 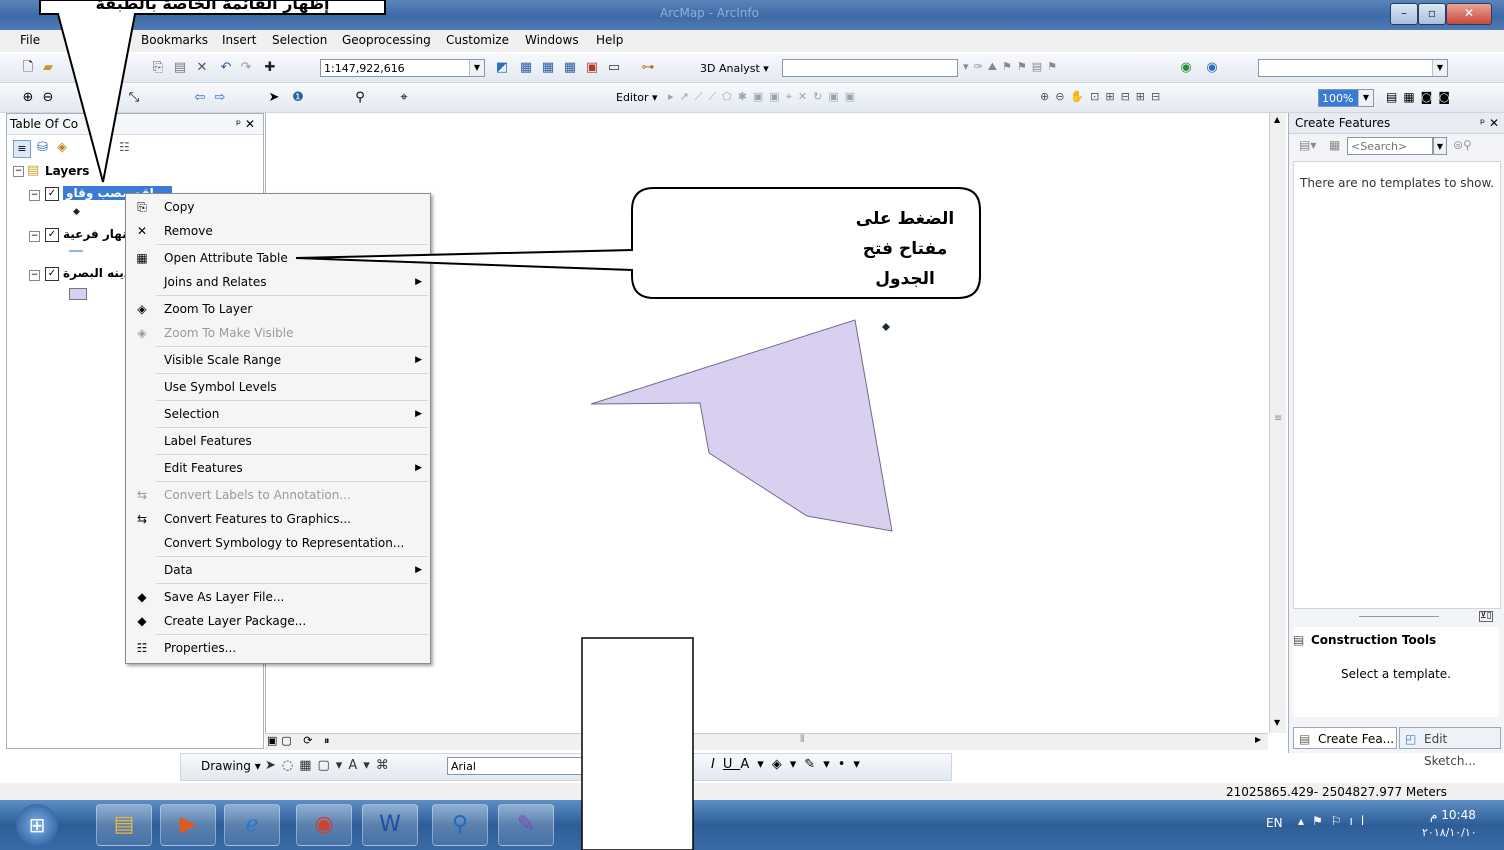 What do you see at coordinates (637, 743) in the screenshot?
I see `blank-overlay-box` at bounding box center [637, 743].